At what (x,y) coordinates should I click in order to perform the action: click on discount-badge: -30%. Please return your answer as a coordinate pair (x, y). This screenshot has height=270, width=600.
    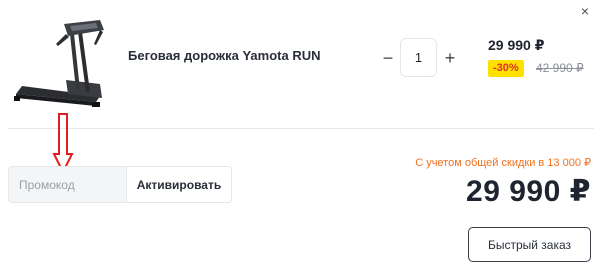
    Looking at the image, I should click on (506, 68).